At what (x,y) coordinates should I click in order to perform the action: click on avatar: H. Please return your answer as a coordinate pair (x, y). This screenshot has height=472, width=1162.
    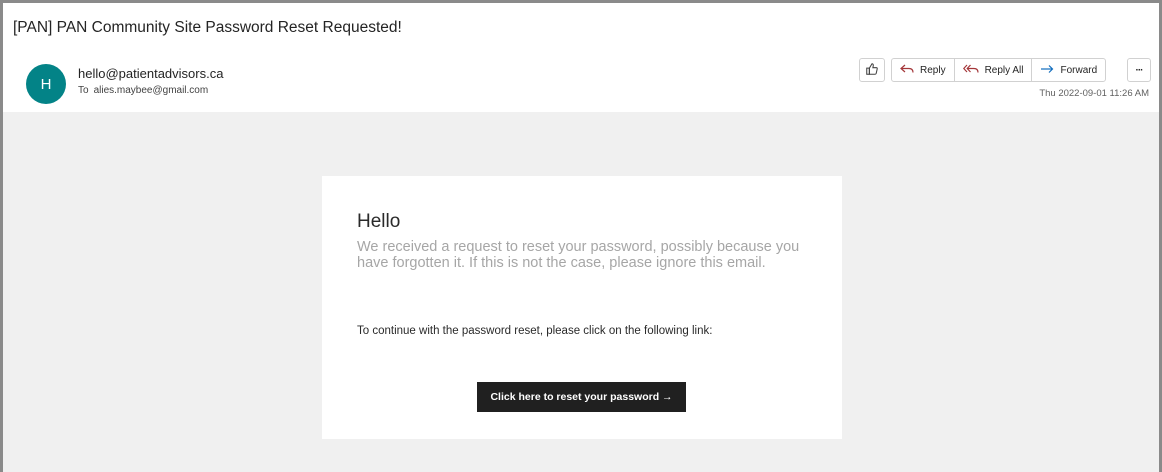
    Looking at the image, I should click on (46, 84).